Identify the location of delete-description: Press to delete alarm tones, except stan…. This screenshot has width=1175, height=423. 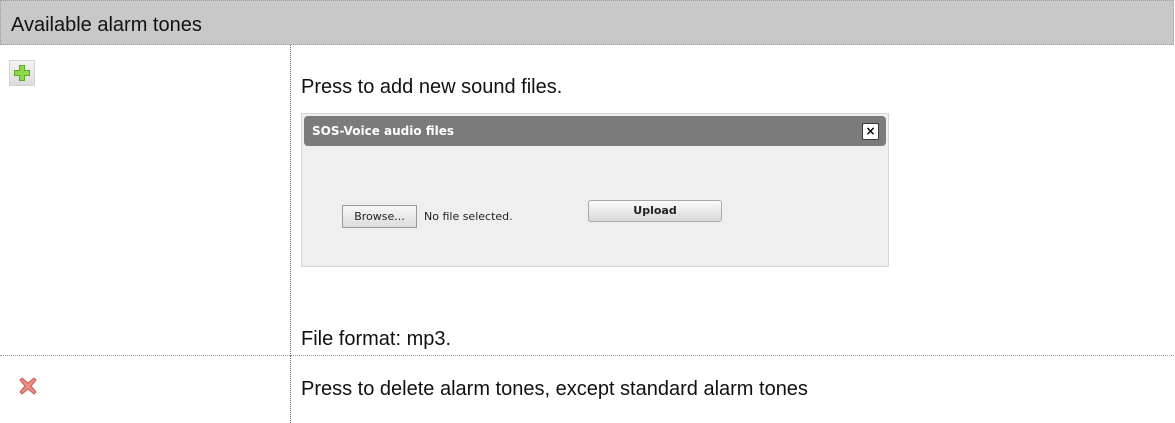
(554, 389).